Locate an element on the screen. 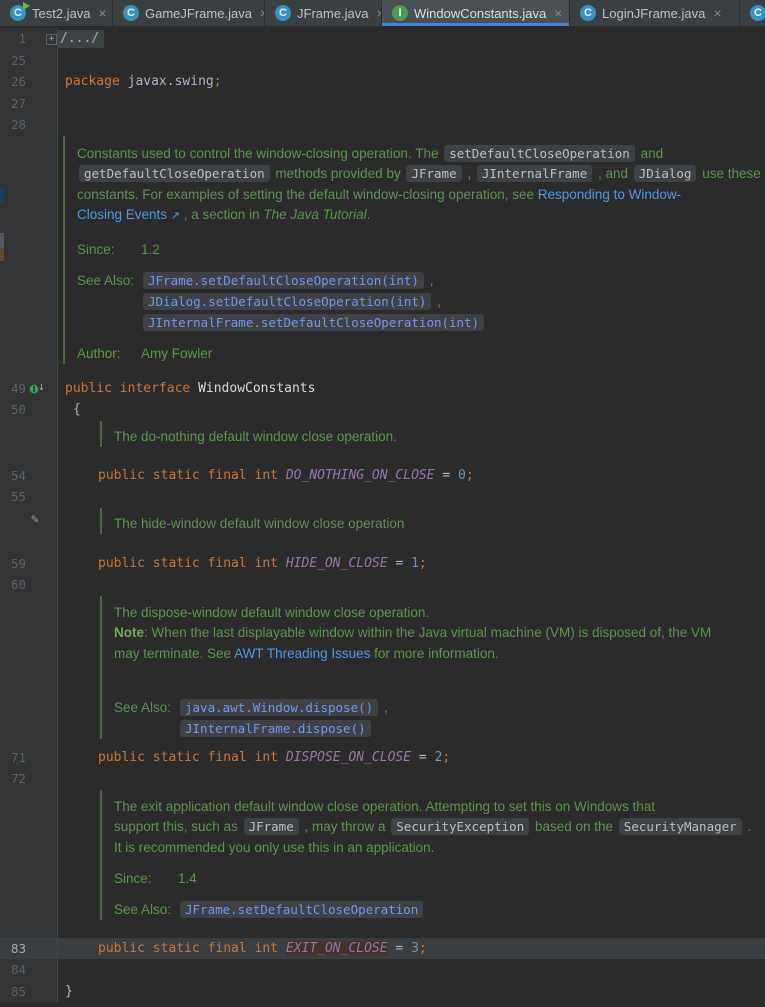  doc-text-italic: The Java Tutorial is located at coordinates (315, 214).